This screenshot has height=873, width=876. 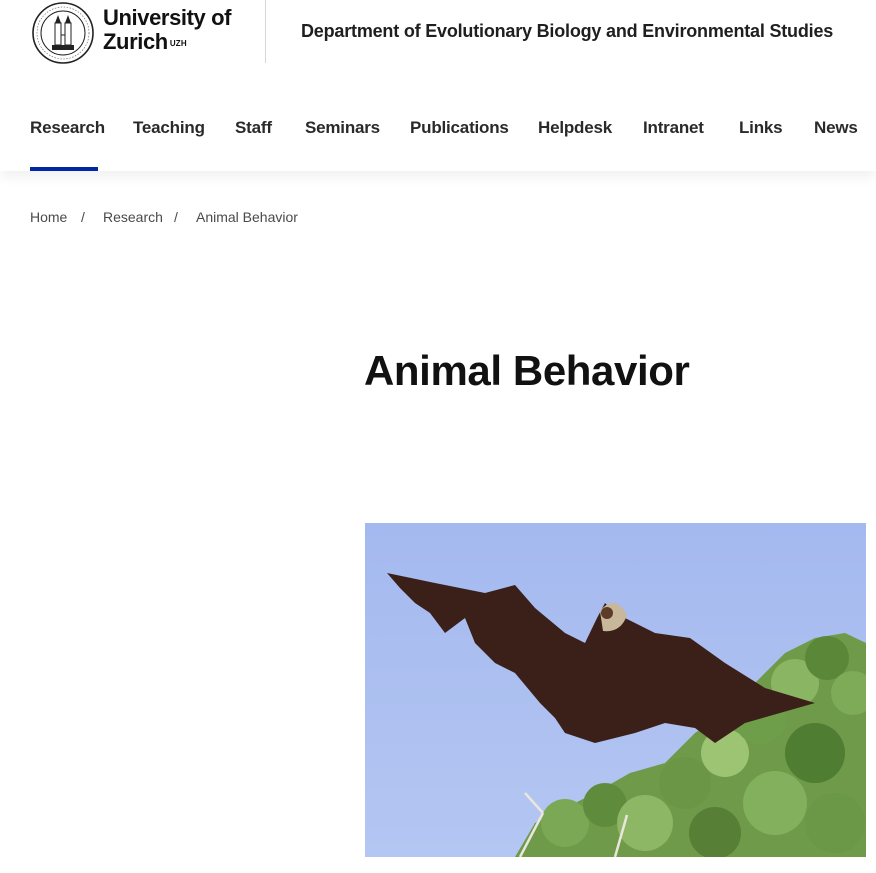 I want to click on logo-line1: University of, so click(x=167, y=17).